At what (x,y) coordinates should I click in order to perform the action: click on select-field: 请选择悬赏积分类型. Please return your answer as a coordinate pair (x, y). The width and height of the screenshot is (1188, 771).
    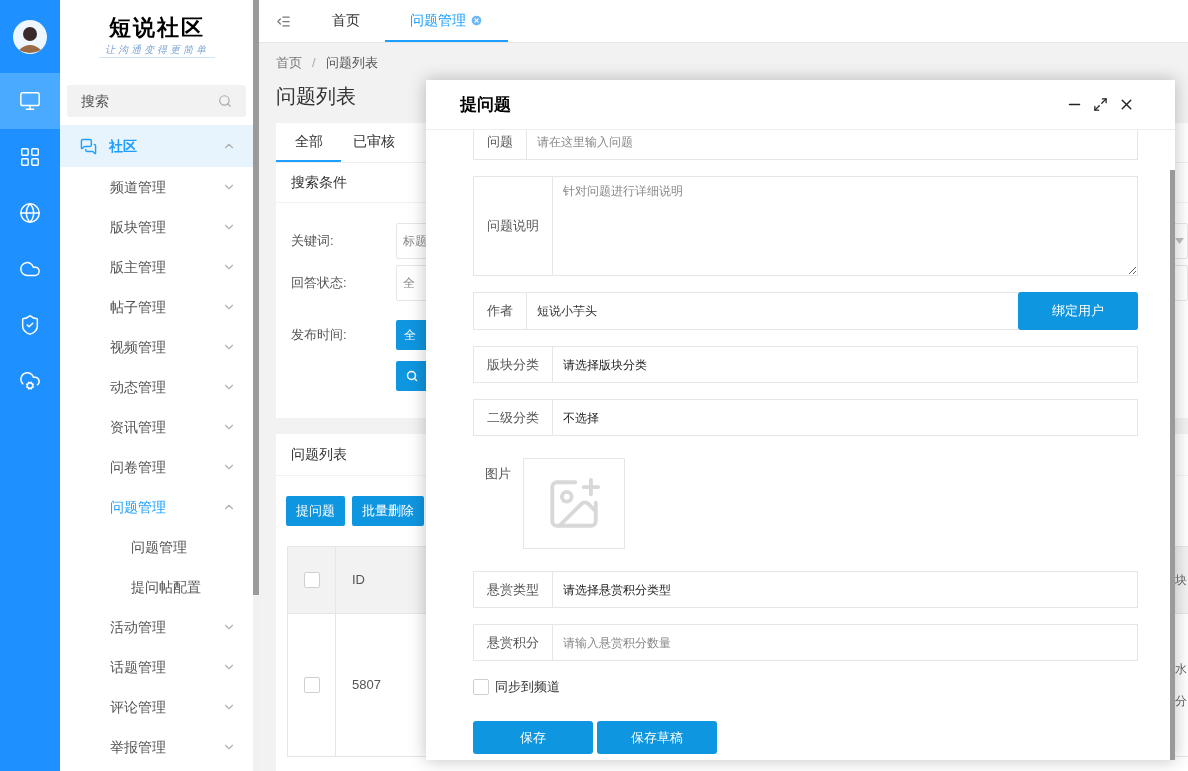
    Looking at the image, I should click on (845, 589).